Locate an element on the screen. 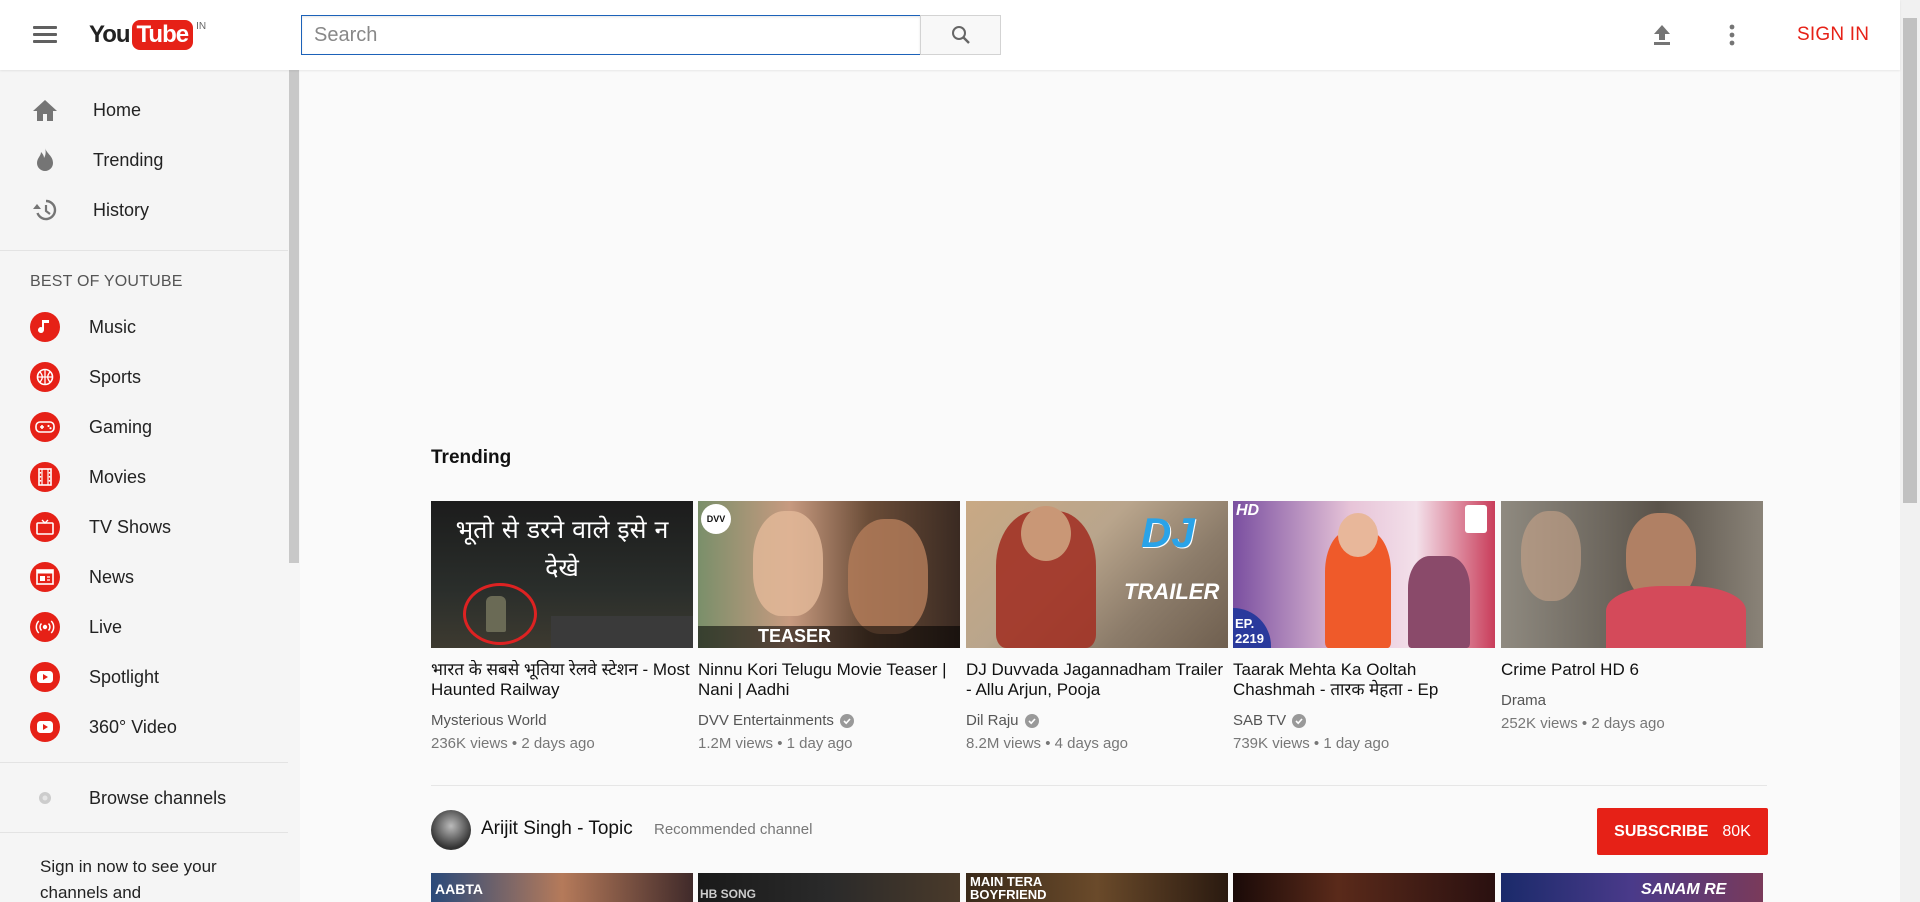 Image resolution: width=1920 pixels, height=902 pixels. sidebar-scrollbar is located at coordinates (294, 316).